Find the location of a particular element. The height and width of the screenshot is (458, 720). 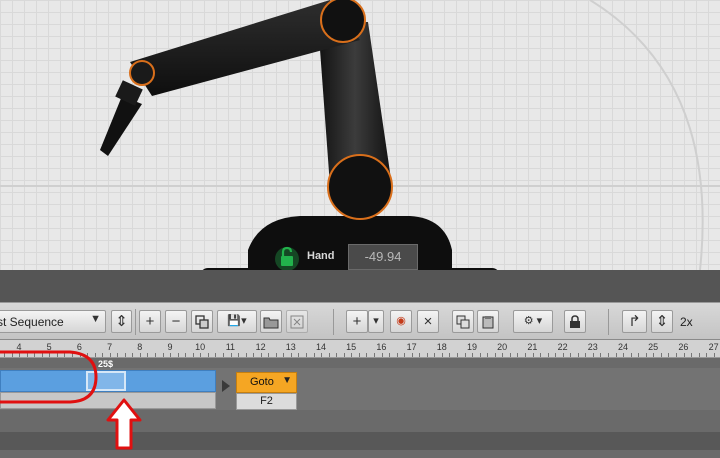

open-file-button is located at coordinates (271, 321).